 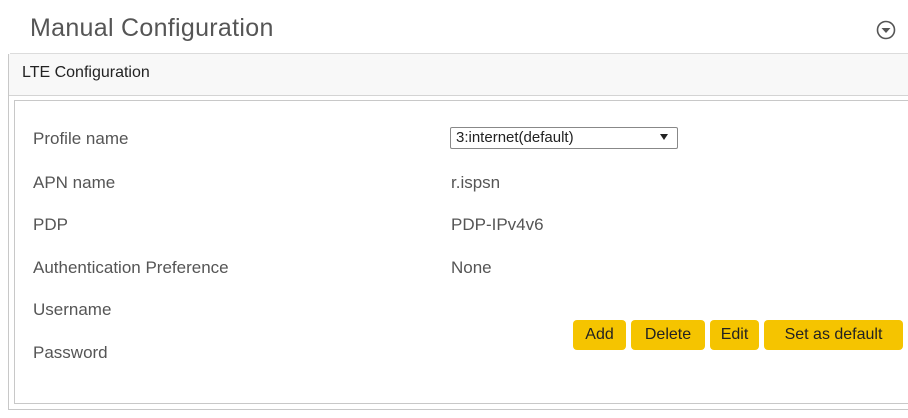 What do you see at coordinates (86, 72) in the screenshot?
I see `panel-title: LTE Configuration` at bounding box center [86, 72].